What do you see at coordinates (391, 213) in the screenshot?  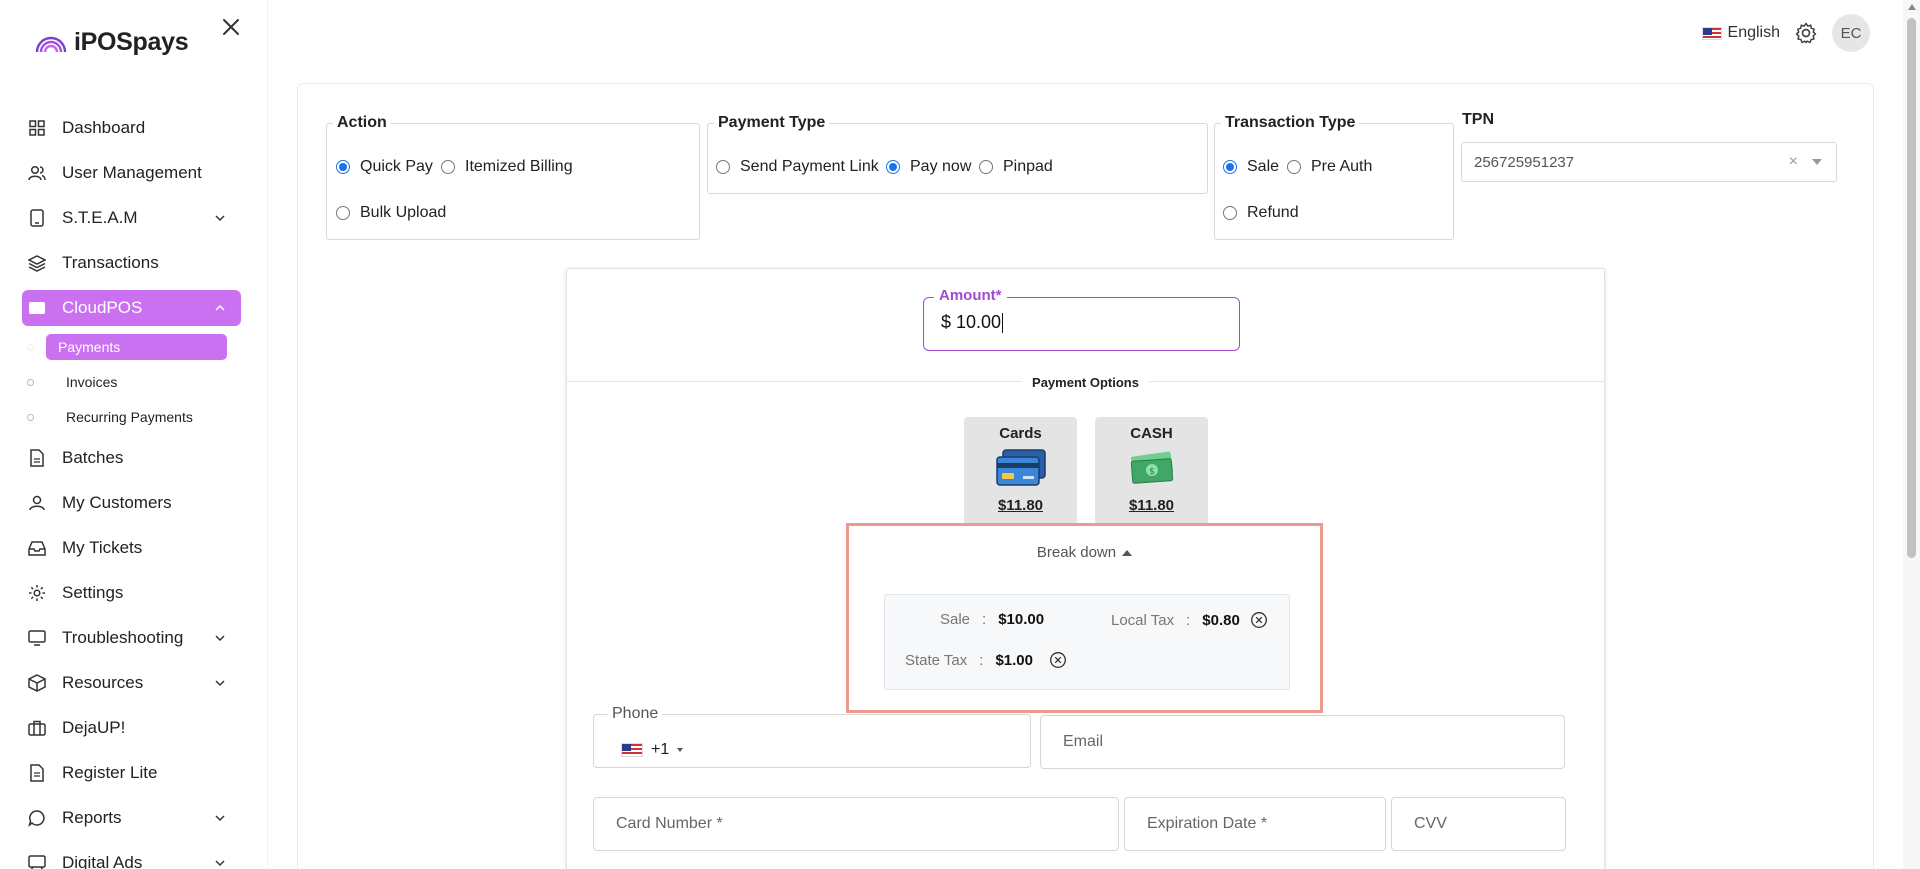 I see `radio-bulk-upload: Bulk Upload` at bounding box center [391, 213].